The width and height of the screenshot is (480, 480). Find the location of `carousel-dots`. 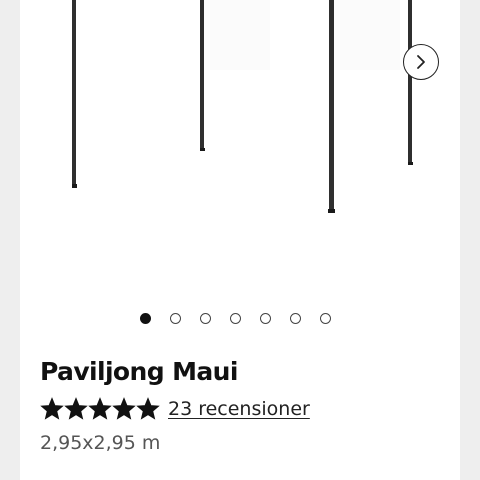

carousel-dots is located at coordinates (237, 320).